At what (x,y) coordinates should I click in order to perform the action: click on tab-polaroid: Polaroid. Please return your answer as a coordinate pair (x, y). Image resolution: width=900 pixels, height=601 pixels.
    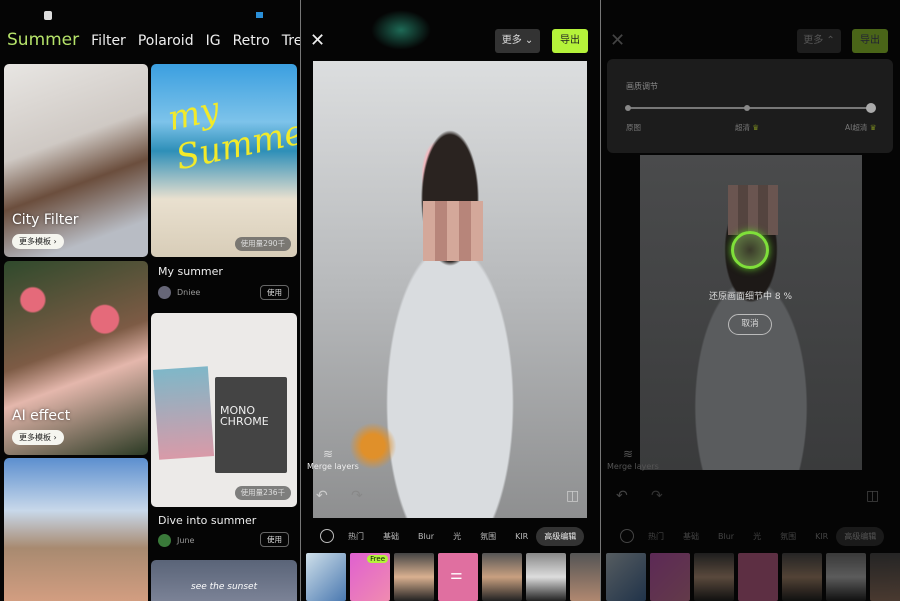
    Looking at the image, I should click on (166, 41).